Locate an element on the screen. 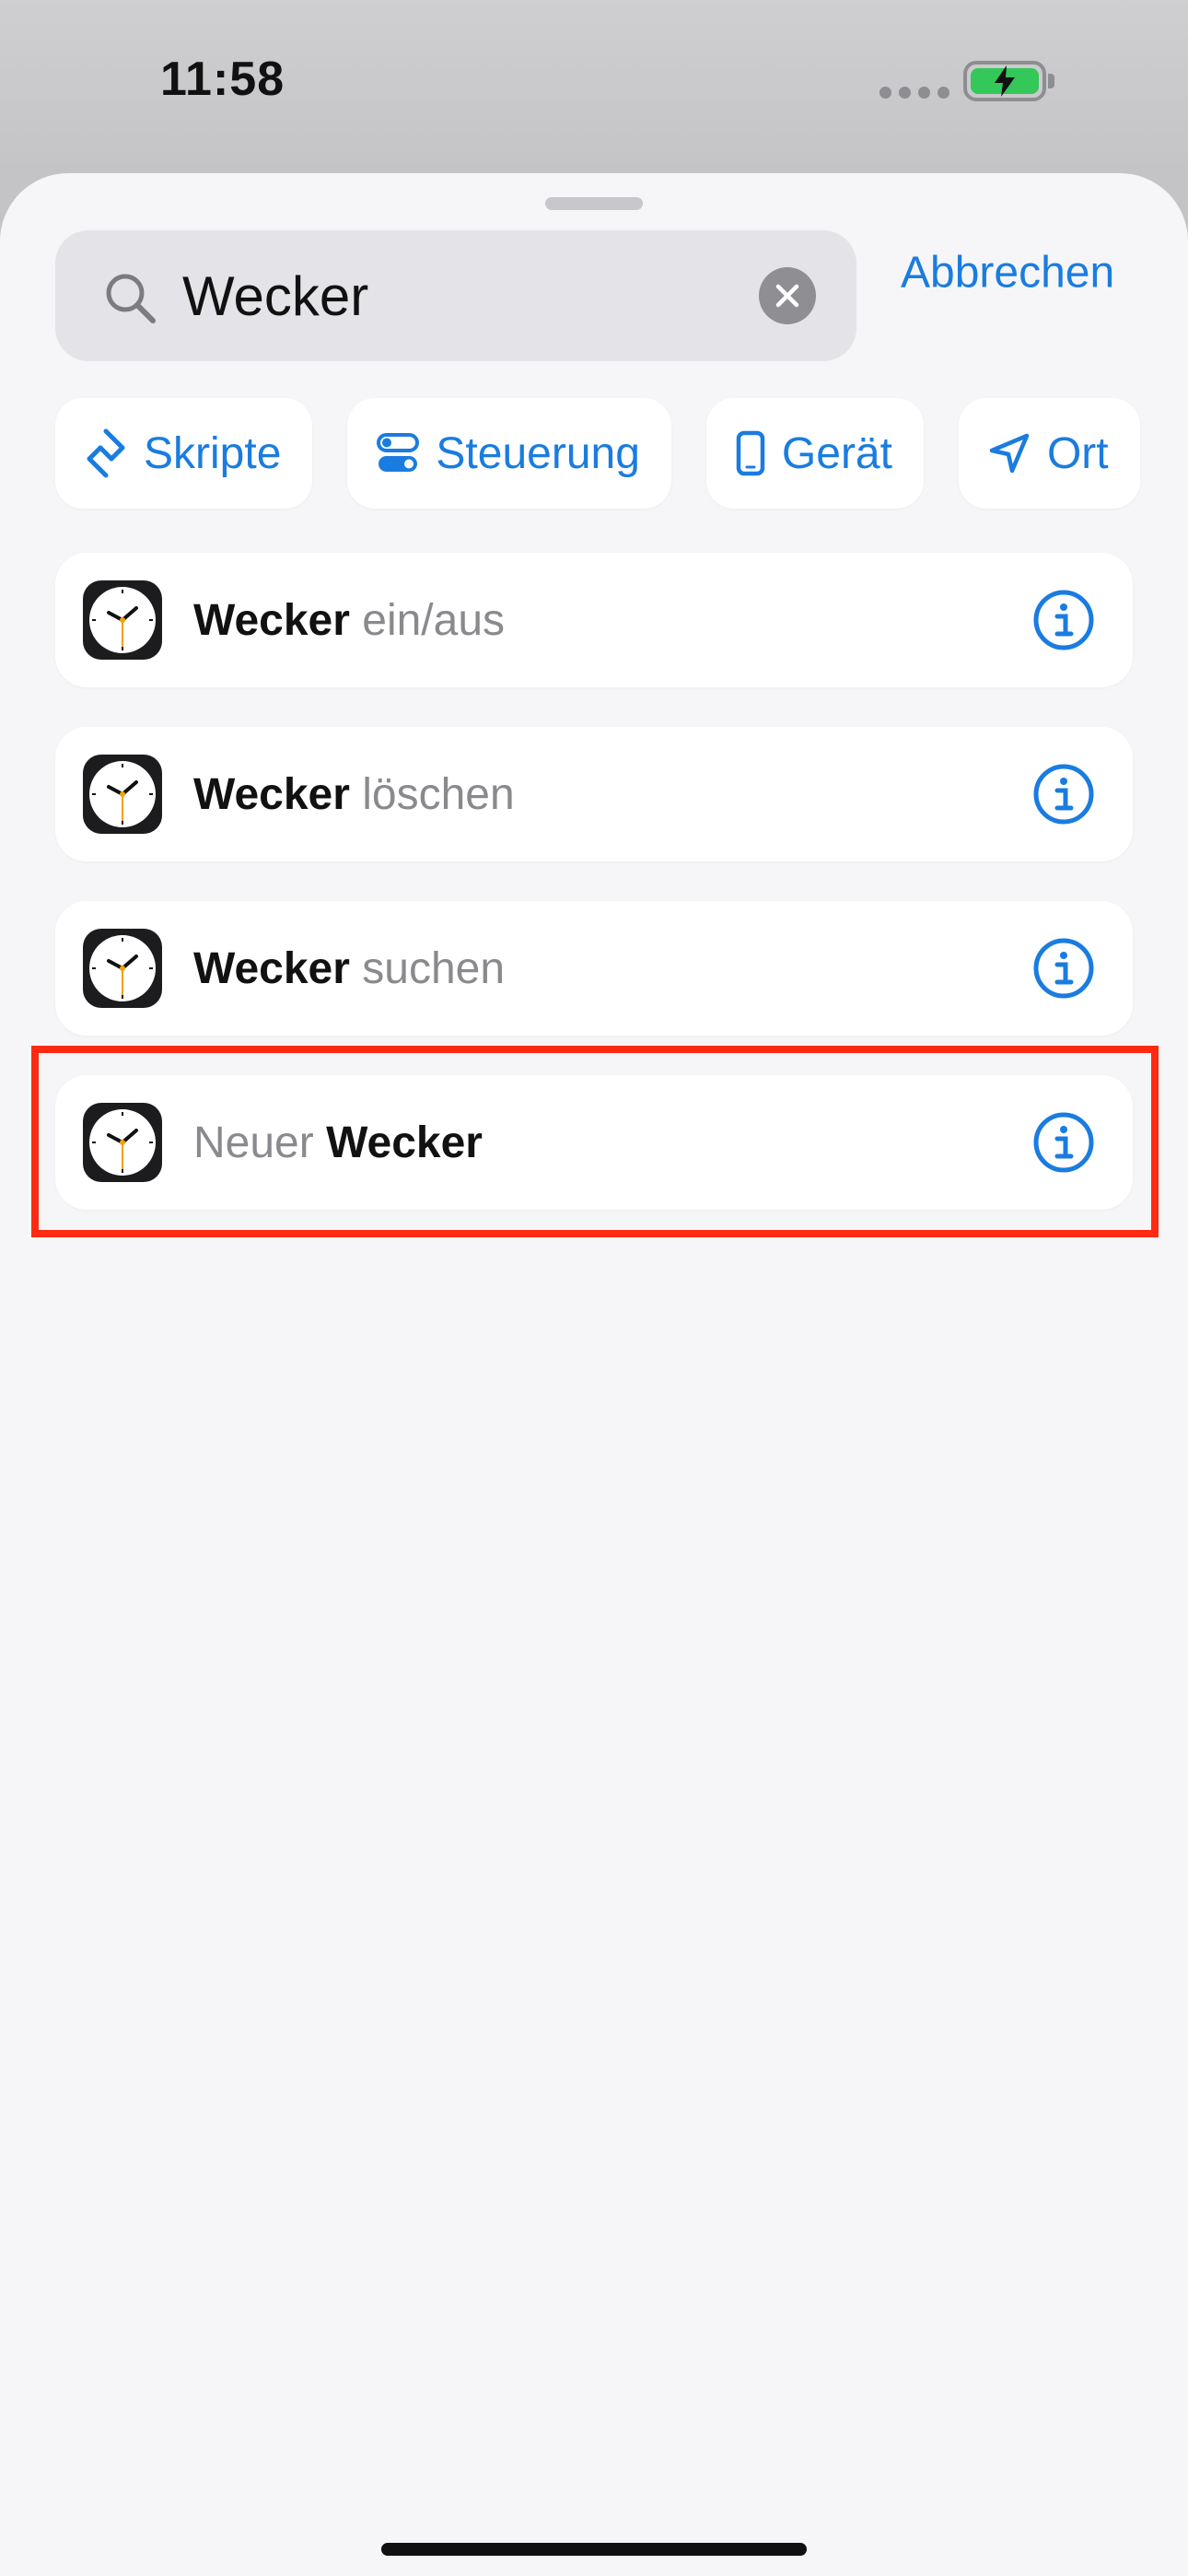 The width and height of the screenshot is (1188, 2576). result-title: Wecker suchen is located at coordinates (349, 968).